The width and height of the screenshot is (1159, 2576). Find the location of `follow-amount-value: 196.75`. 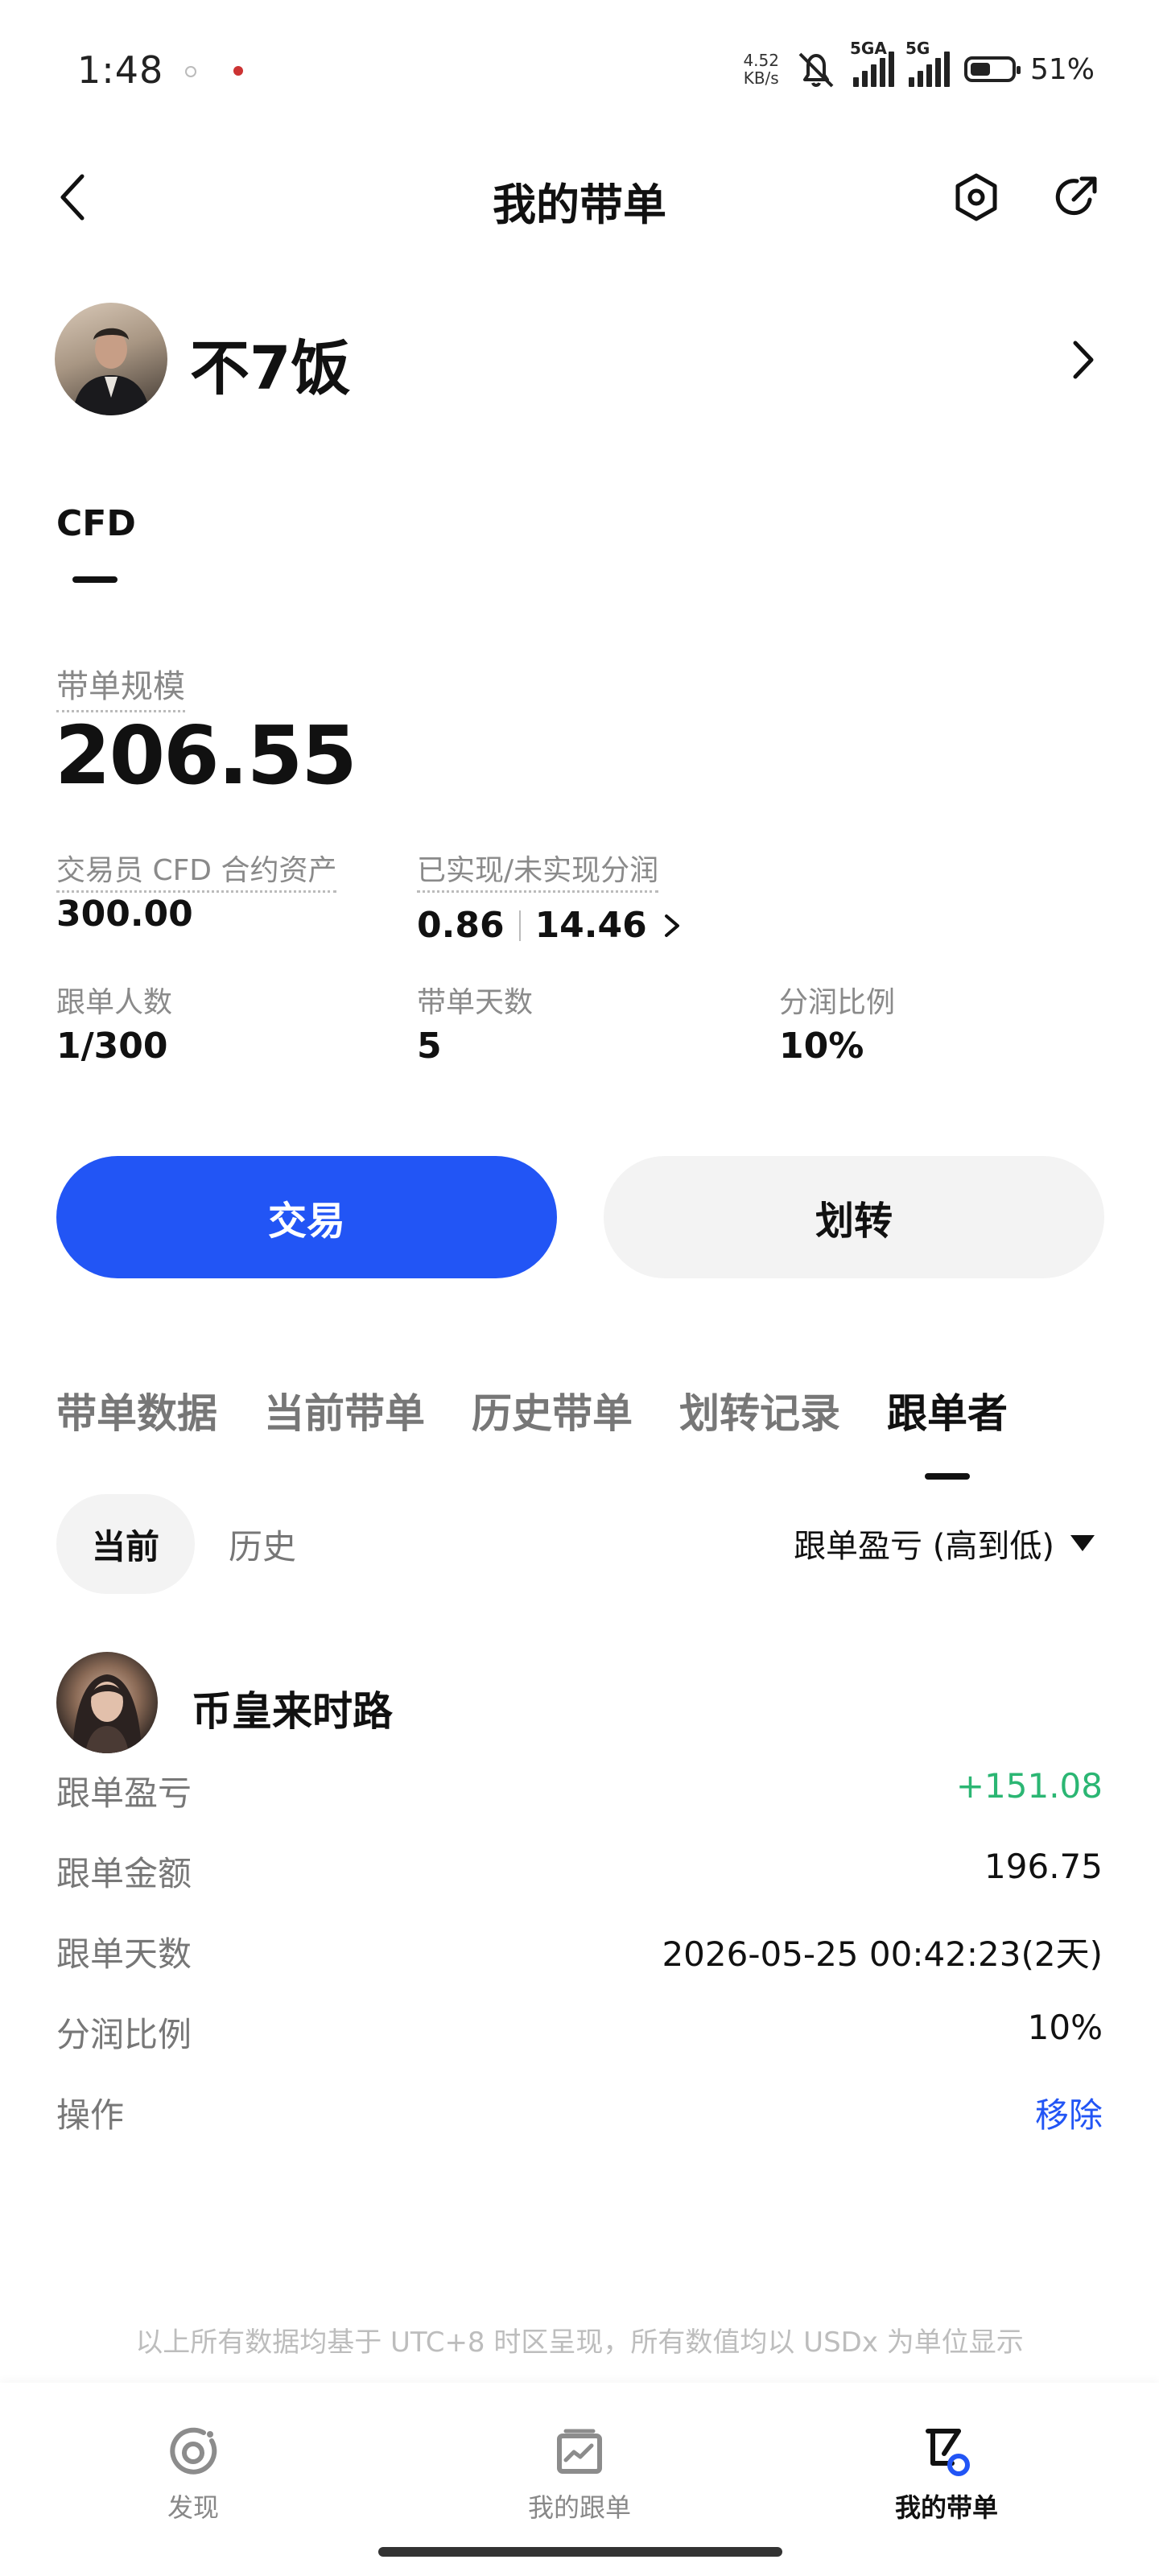

follow-amount-value: 196.75 is located at coordinates (1043, 1866).